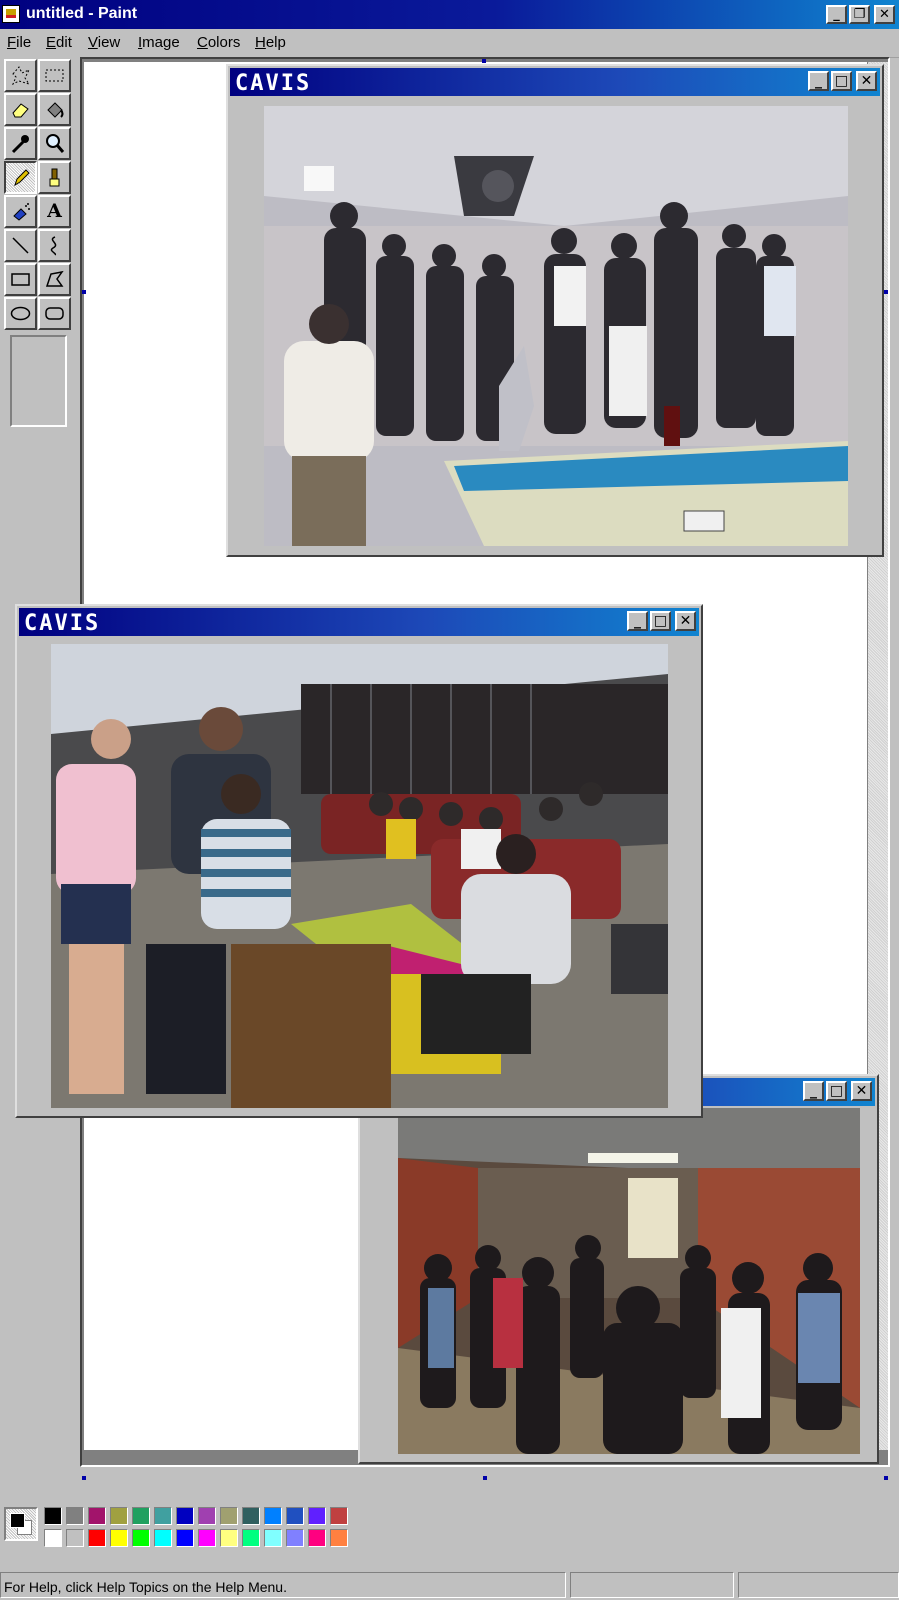 This screenshot has height=1600, width=899. I want to click on resize-handle-bottom, so click(485, 1478).